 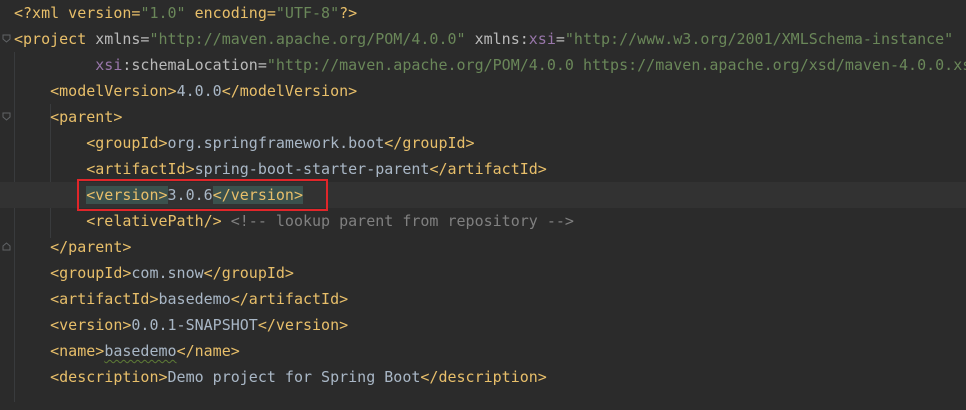 I want to click on code-token: "UTF-8", so click(x=307, y=13).